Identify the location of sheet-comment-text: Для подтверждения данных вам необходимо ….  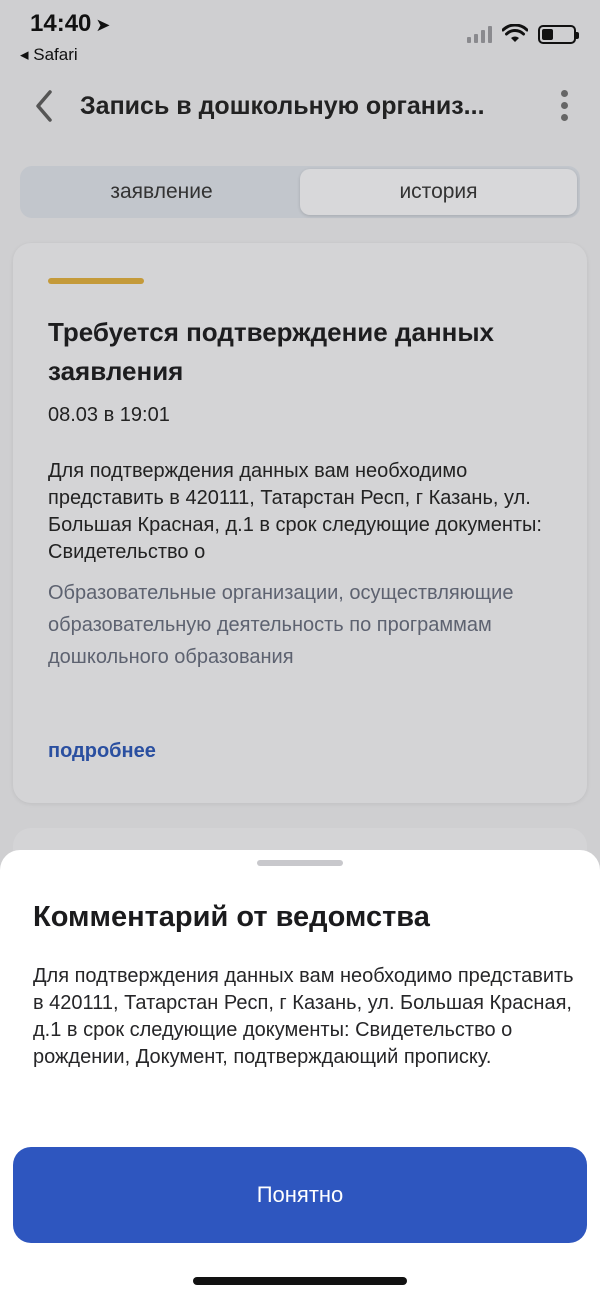
(303, 1016).